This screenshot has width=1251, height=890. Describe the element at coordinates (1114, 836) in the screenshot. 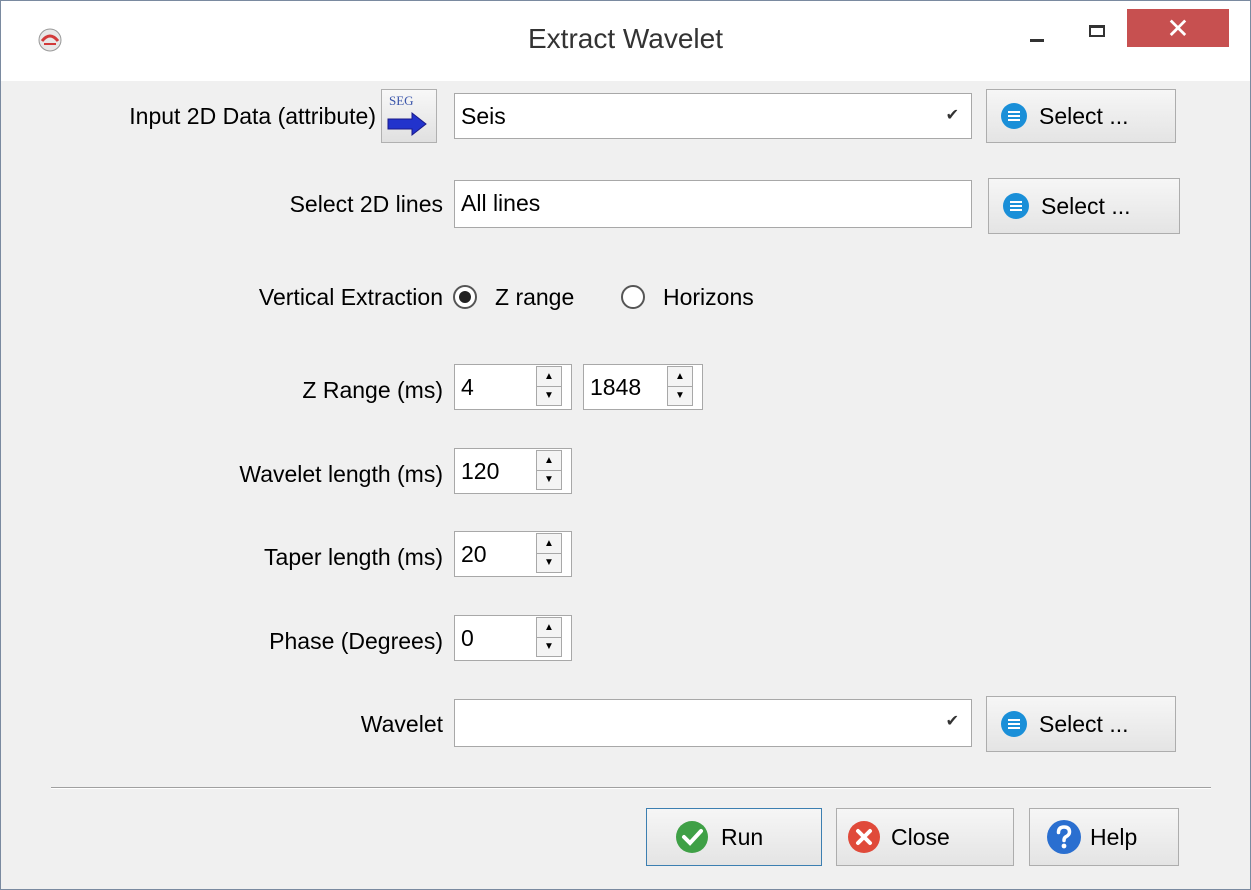

I see `help-button-label: Help` at that location.